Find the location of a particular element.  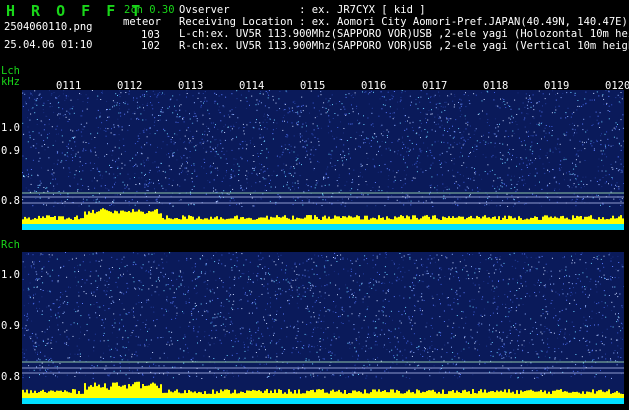

lch-count: 103 is located at coordinates (150, 35).